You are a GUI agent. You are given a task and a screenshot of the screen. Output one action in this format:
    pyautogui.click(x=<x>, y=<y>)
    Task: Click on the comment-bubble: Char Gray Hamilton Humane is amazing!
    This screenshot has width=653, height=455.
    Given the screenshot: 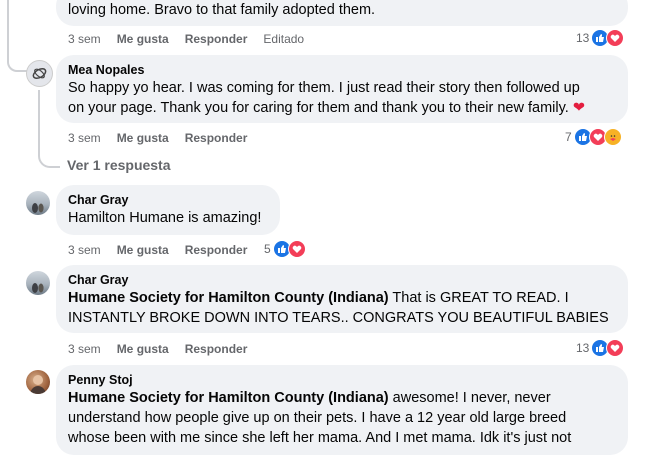 What is the action you would take?
    pyautogui.click(x=168, y=210)
    